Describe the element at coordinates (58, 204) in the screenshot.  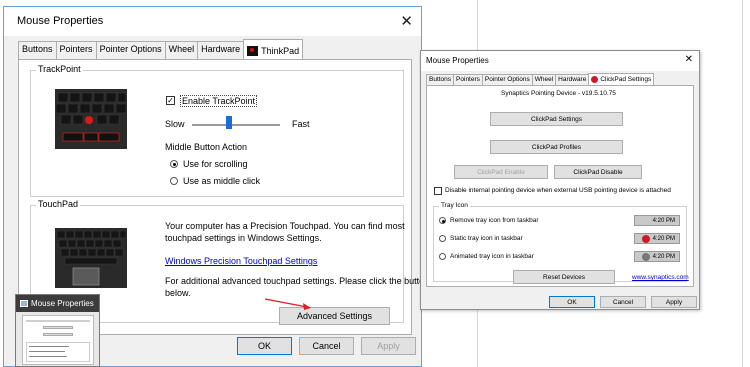
I see `touchpad-group-title: TouchPad` at that location.